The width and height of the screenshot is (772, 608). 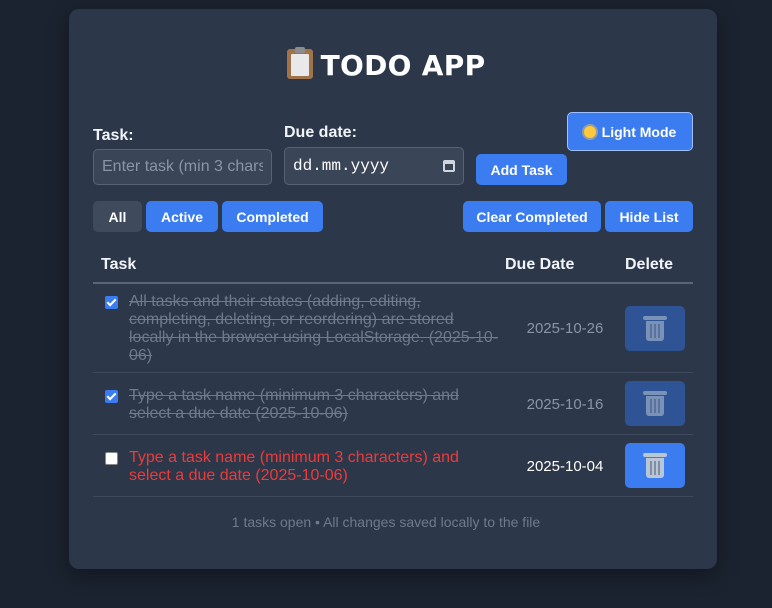 I want to click on filter-active-button: Active, so click(x=182, y=216).